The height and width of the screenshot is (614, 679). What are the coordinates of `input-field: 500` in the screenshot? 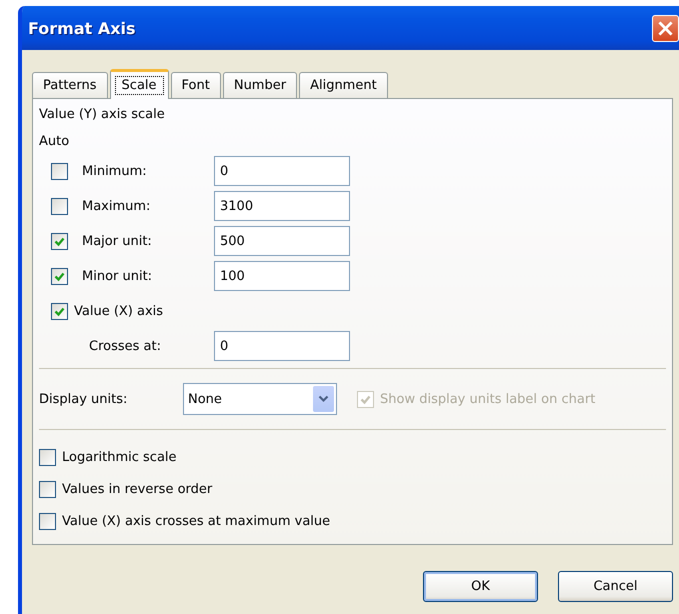 It's located at (282, 241).